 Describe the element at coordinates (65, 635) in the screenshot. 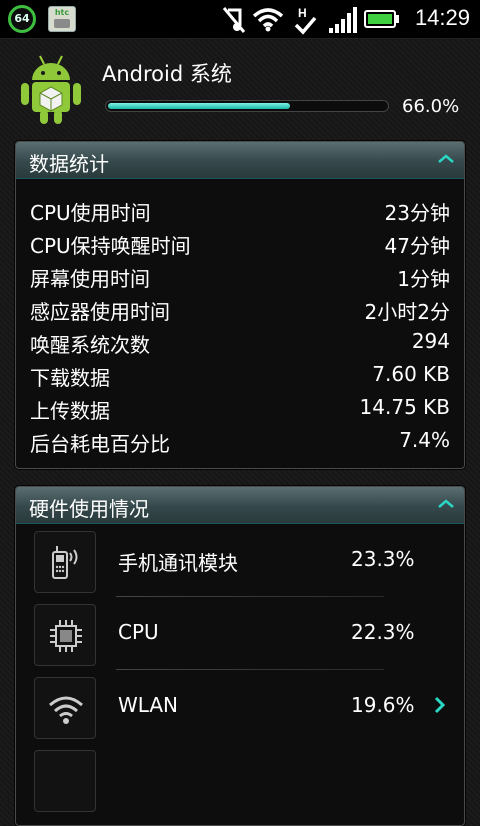

I see `cpu-chip-icon` at that location.